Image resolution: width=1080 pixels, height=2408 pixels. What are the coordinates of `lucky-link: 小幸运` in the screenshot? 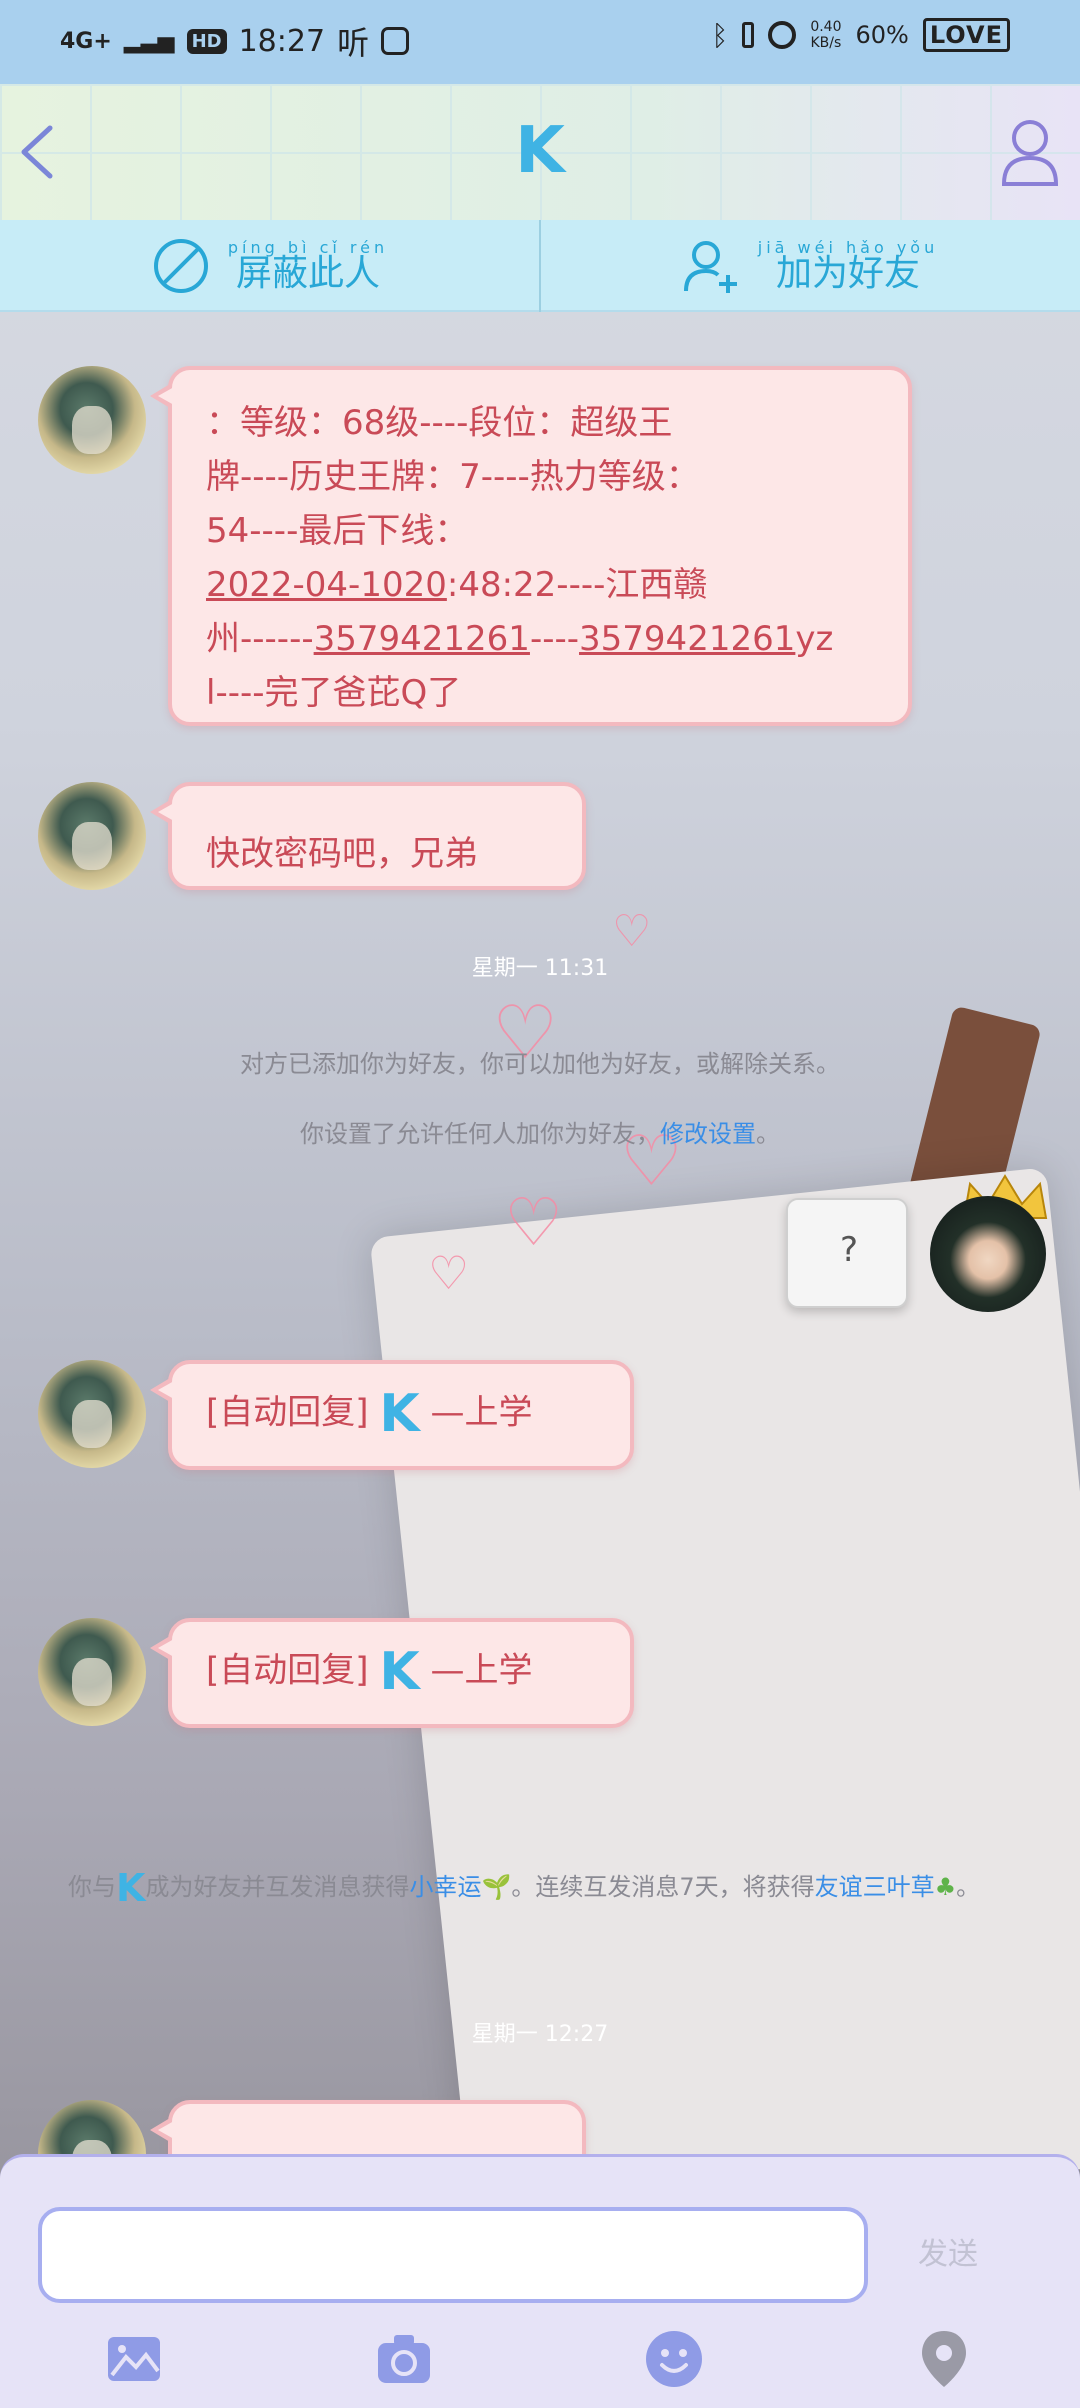 It's located at (445, 1887).